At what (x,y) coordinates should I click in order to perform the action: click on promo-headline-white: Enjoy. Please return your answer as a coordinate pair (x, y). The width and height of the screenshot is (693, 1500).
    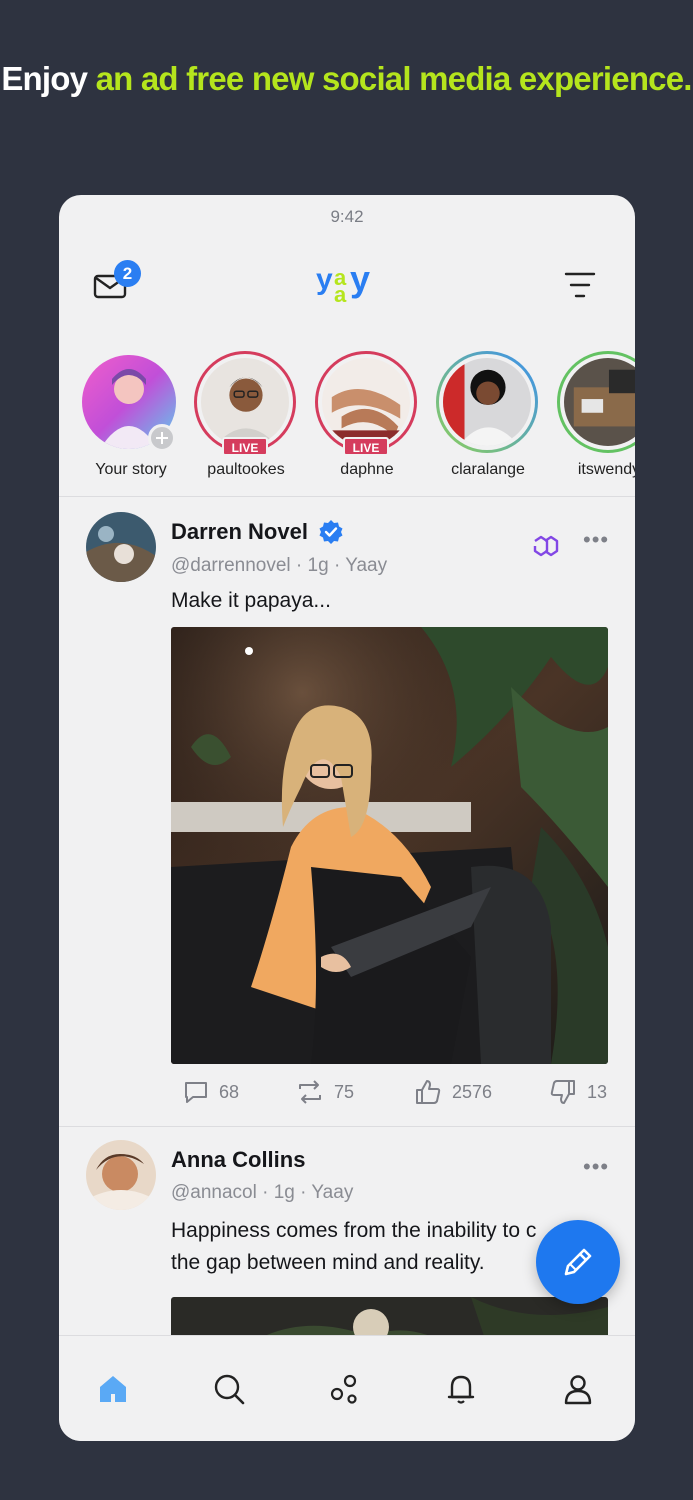
    Looking at the image, I should click on (44, 78).